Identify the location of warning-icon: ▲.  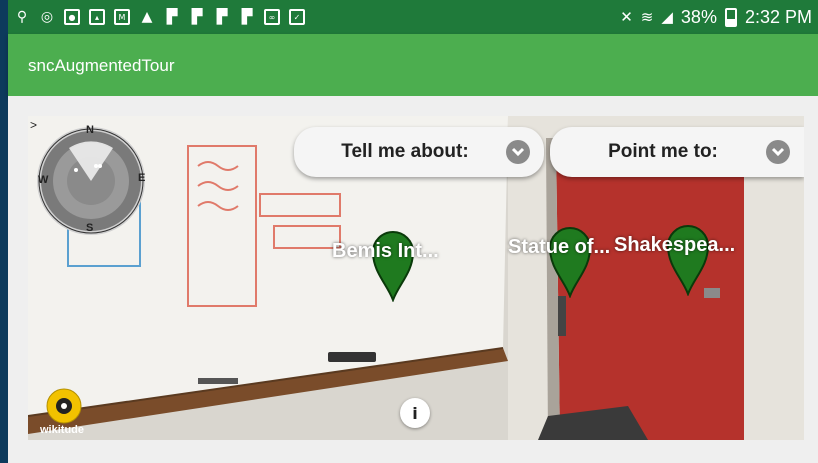
(147, 17).